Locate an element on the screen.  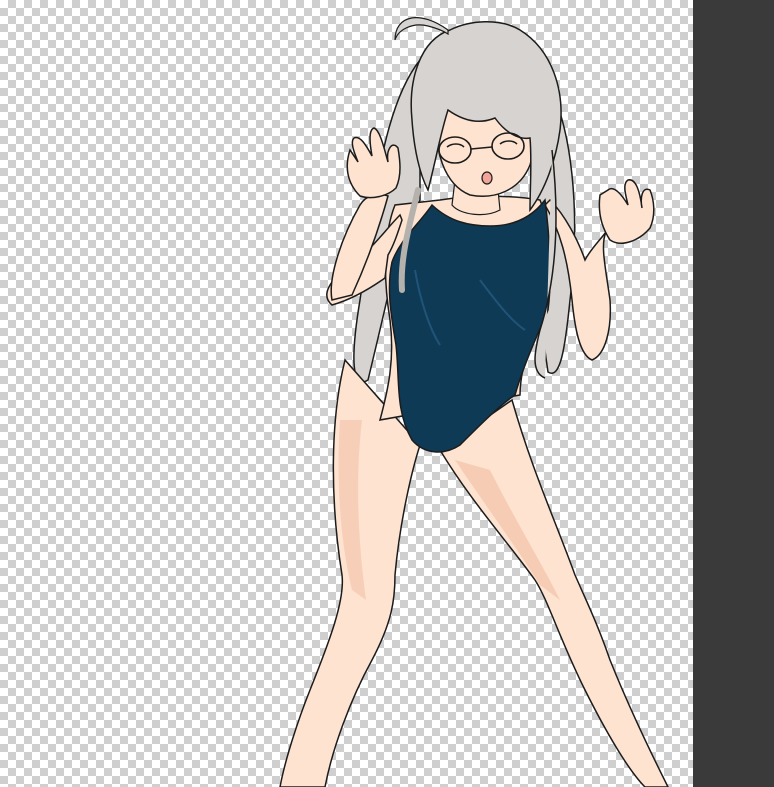
swimsuit is located at coordinates (469, 325).